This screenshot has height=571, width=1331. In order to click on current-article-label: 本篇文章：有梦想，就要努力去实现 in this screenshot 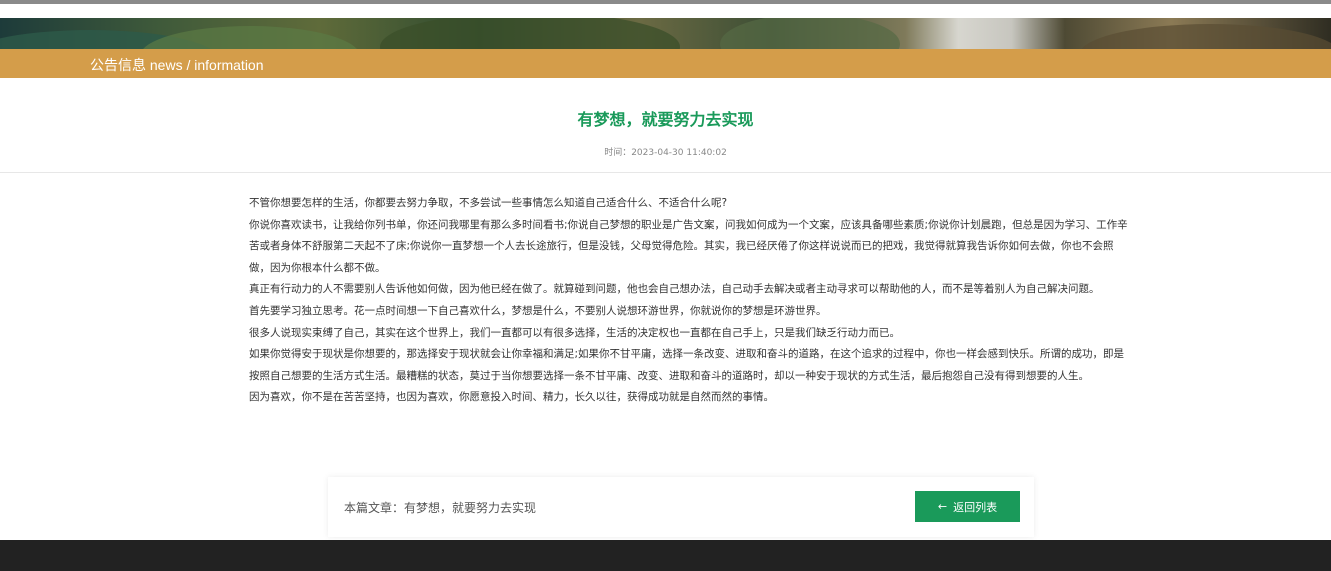, I will do `click(440, 508)`.